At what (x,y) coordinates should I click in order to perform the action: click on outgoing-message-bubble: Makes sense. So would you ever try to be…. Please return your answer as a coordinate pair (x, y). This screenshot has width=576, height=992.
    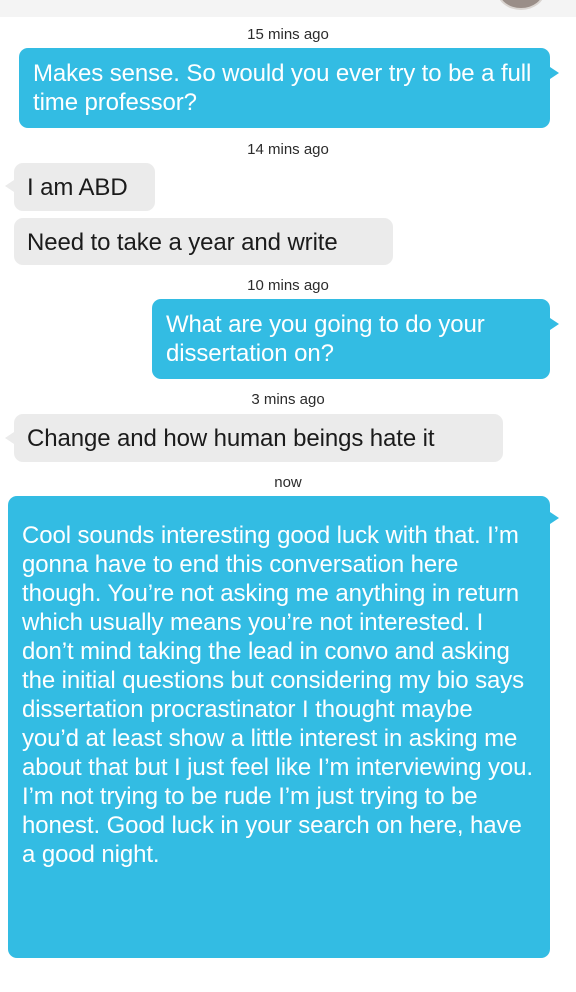
    Looking at the image, I should click on (284, 88).